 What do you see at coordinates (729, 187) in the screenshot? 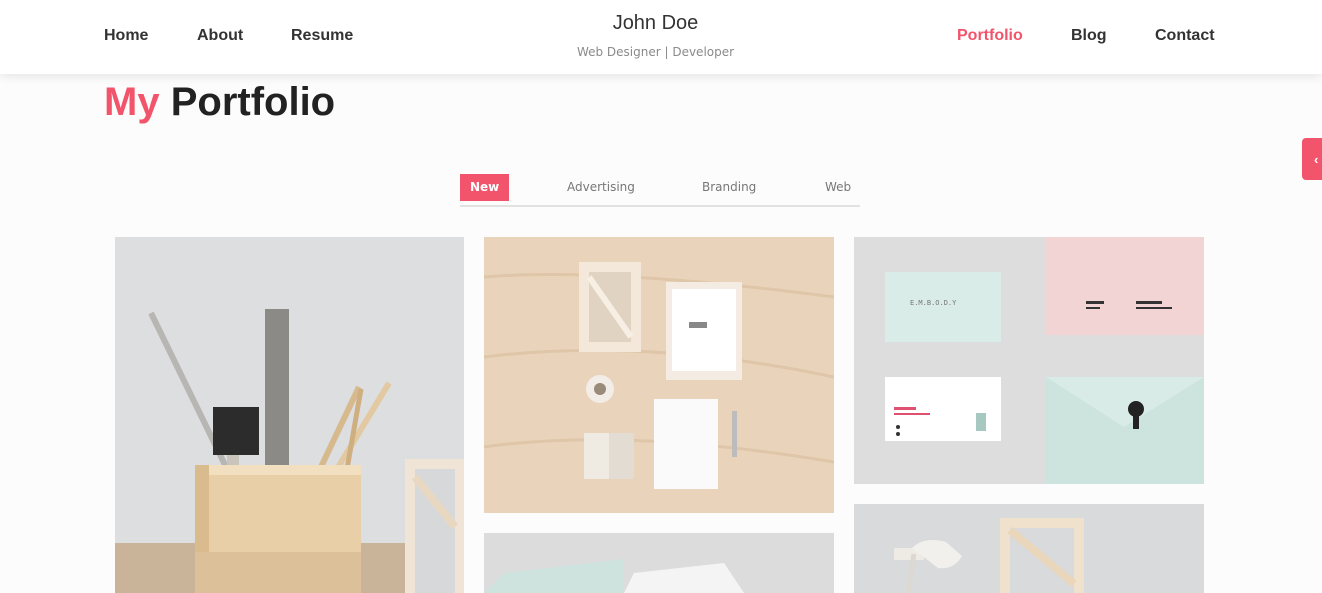
I see `filter-tab-branding: Branding` at bounding box center [729, 187].